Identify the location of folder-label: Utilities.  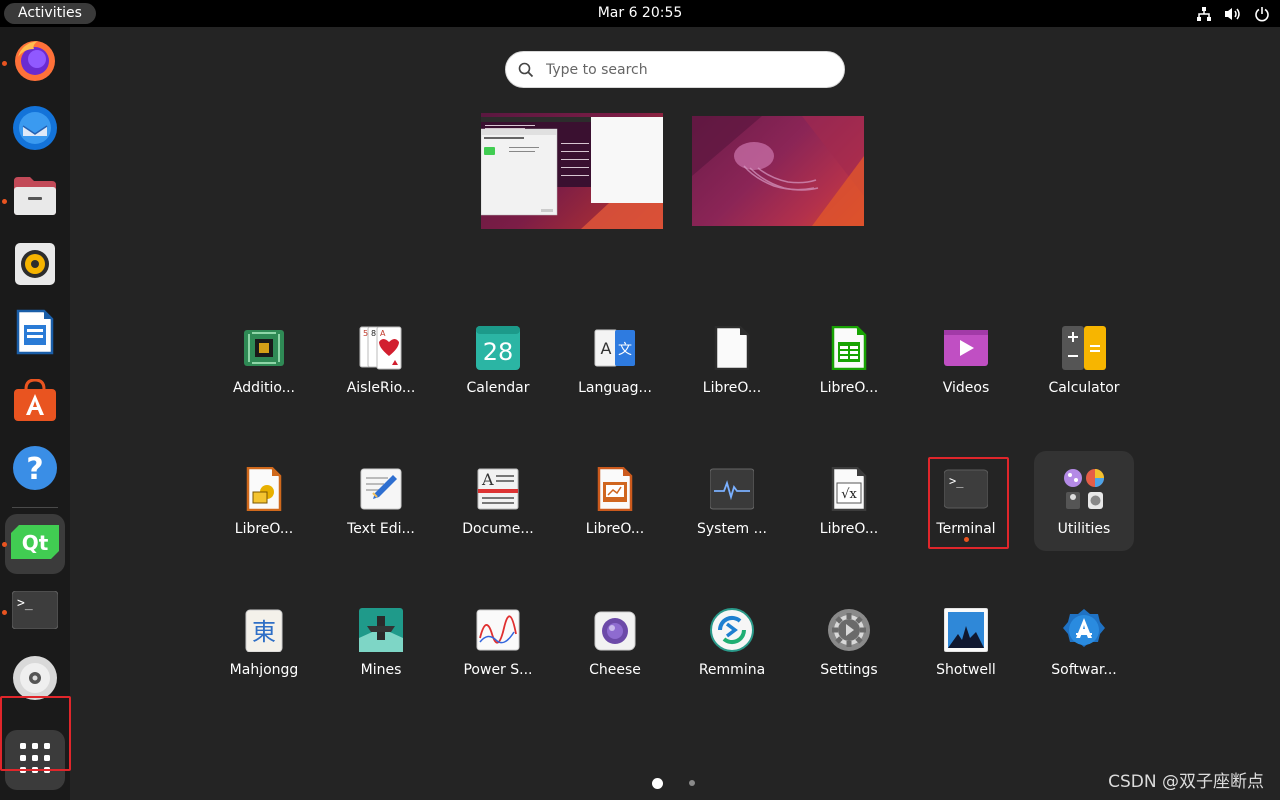
(1084, 529).